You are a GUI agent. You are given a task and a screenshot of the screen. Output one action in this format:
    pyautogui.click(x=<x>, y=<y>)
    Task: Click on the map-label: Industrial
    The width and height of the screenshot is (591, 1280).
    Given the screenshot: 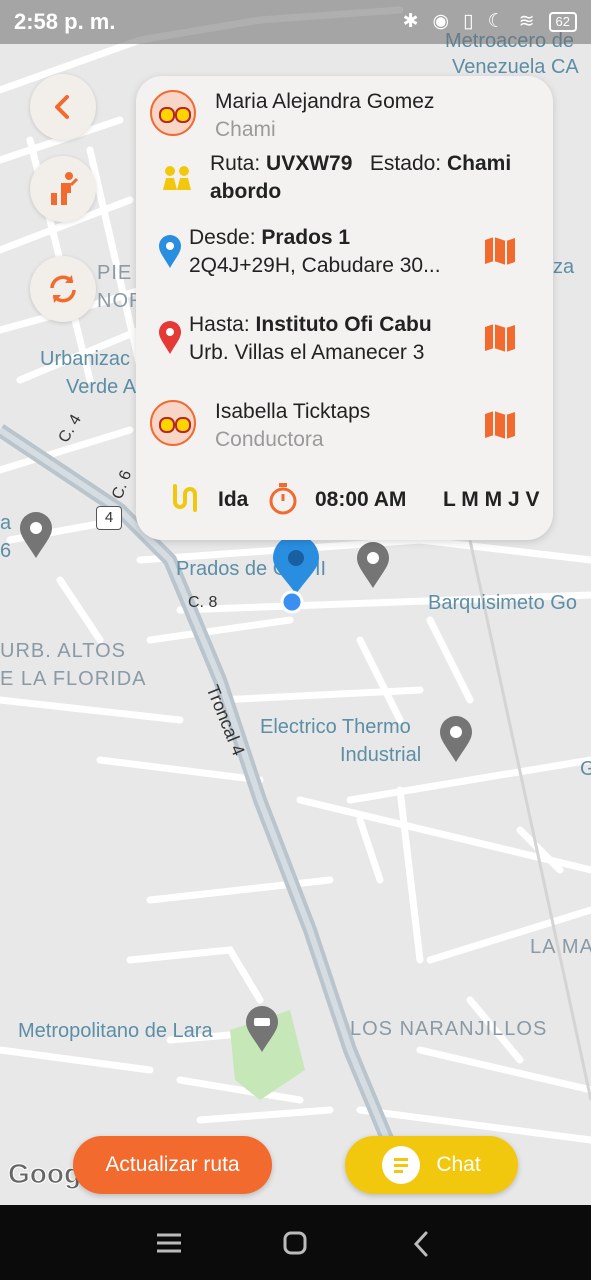 What is the action you would take?
    pyautogui.click(x=381, y=755)
    